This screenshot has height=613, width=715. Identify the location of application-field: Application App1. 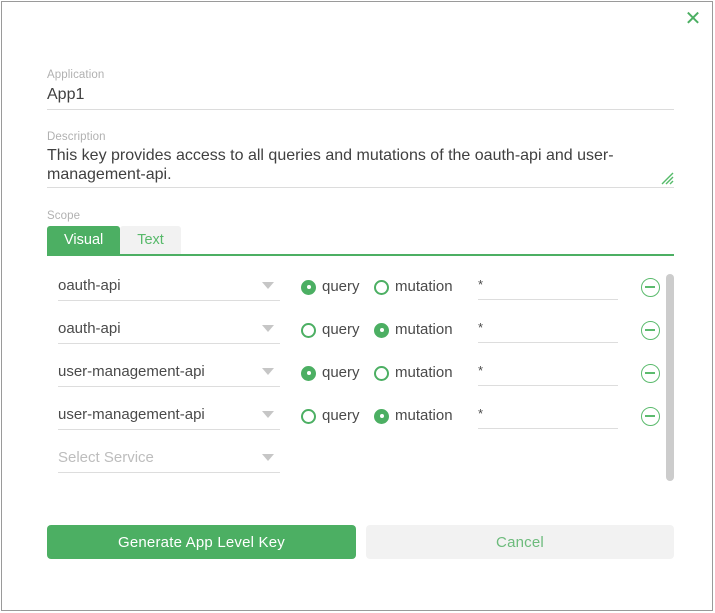
(360, 89).